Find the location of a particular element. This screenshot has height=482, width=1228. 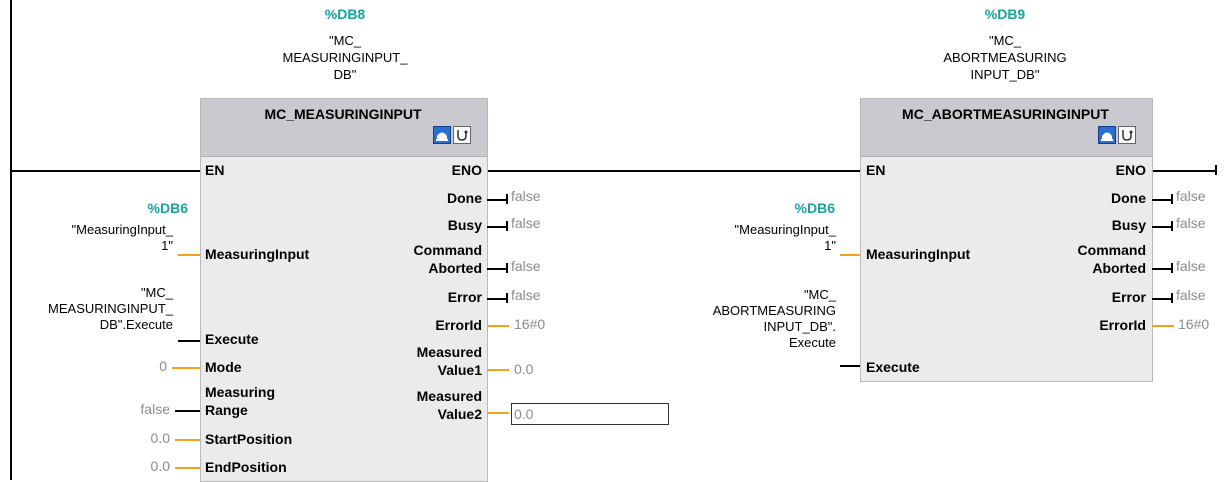

block2-execute-value: "MC_ ABORTMEASURING INPUT_DB". Execute is located at coordinates (774, 318).